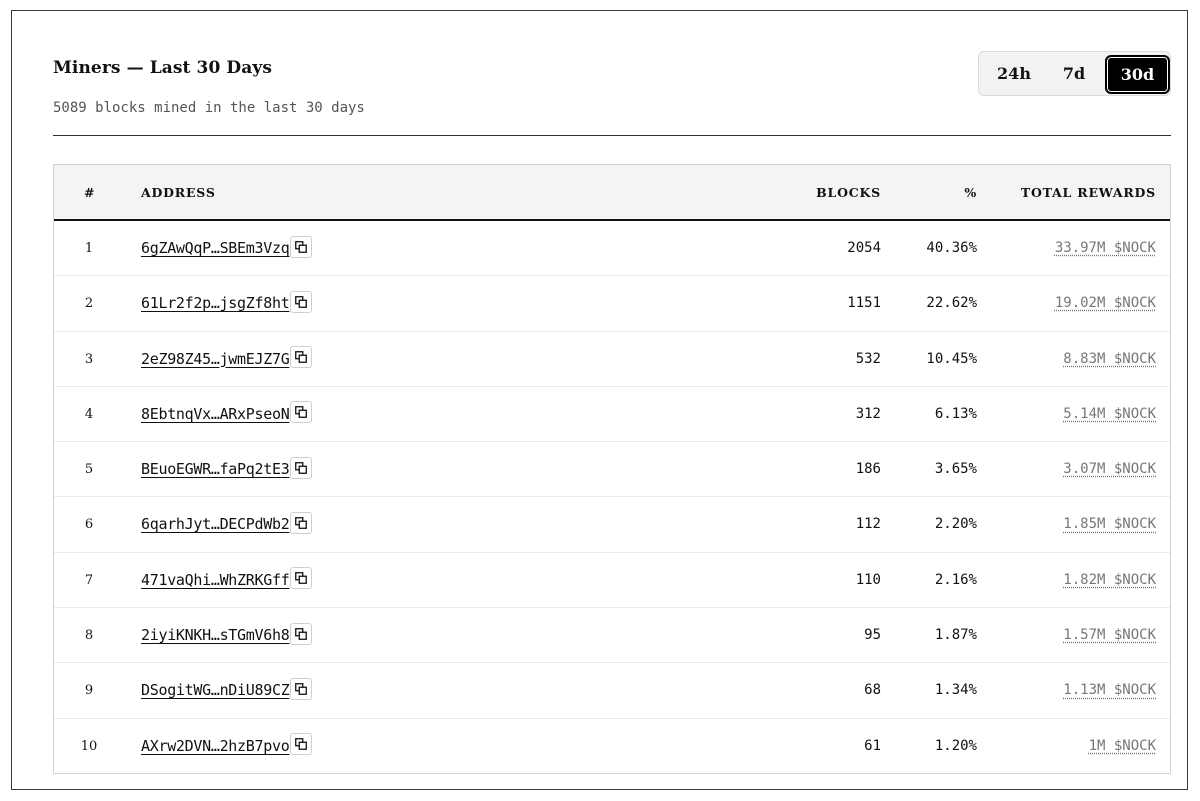 This screenshot has width=1200, height=801. Describe the element at coordinates (89, 746) in the screenshot. I see `rank-cell: 10` at that location.